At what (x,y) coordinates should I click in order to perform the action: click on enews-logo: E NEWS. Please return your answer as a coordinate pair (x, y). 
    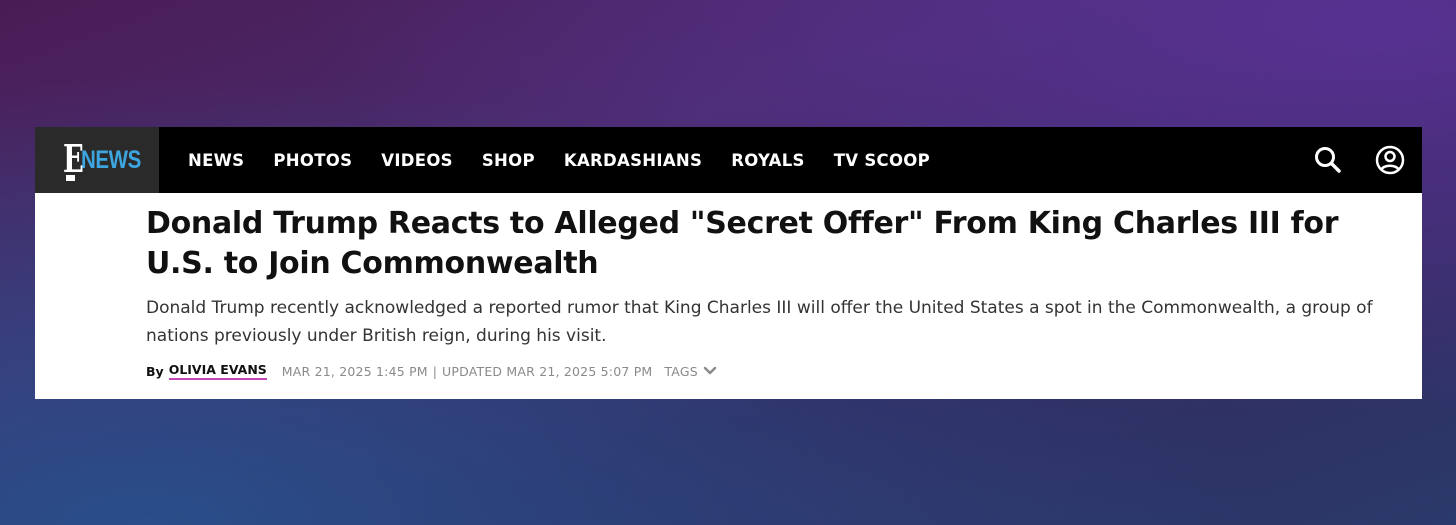
    Looking at the image, I should click on (97, 160).